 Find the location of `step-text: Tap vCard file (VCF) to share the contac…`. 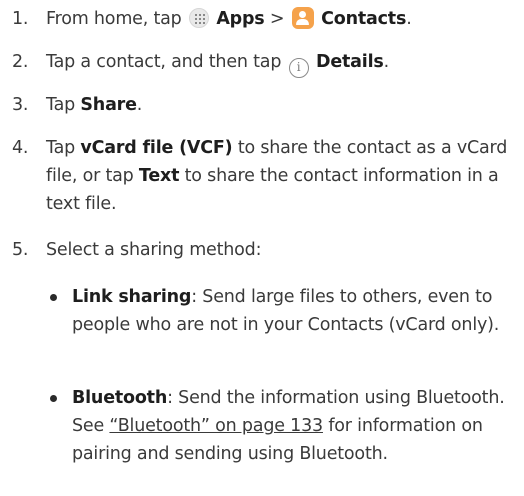

step-text: Tap vCard file (VCF) to share the contac… is located at coordinates (277, 176).